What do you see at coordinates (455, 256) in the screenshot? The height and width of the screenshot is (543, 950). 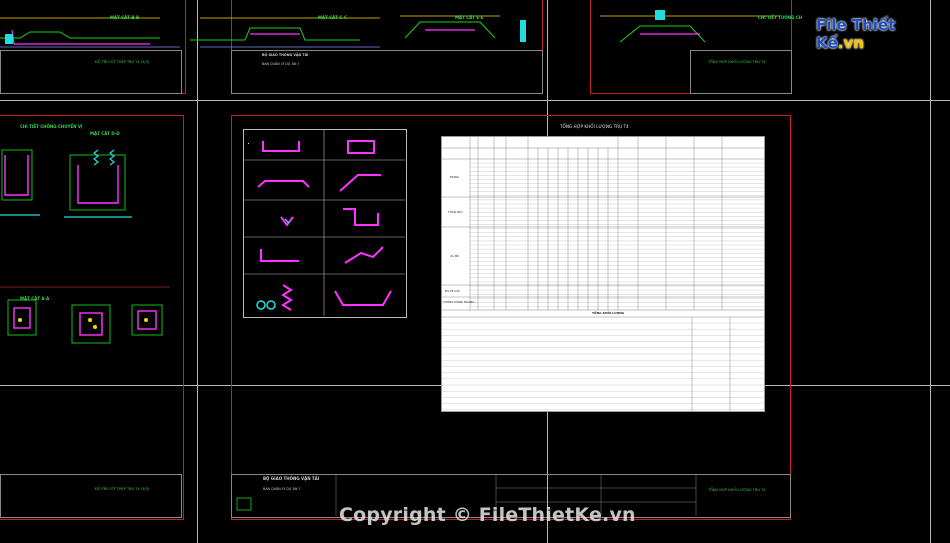 I see `table-group-2: XÀ MŨ` at bounding box center [455, 256].